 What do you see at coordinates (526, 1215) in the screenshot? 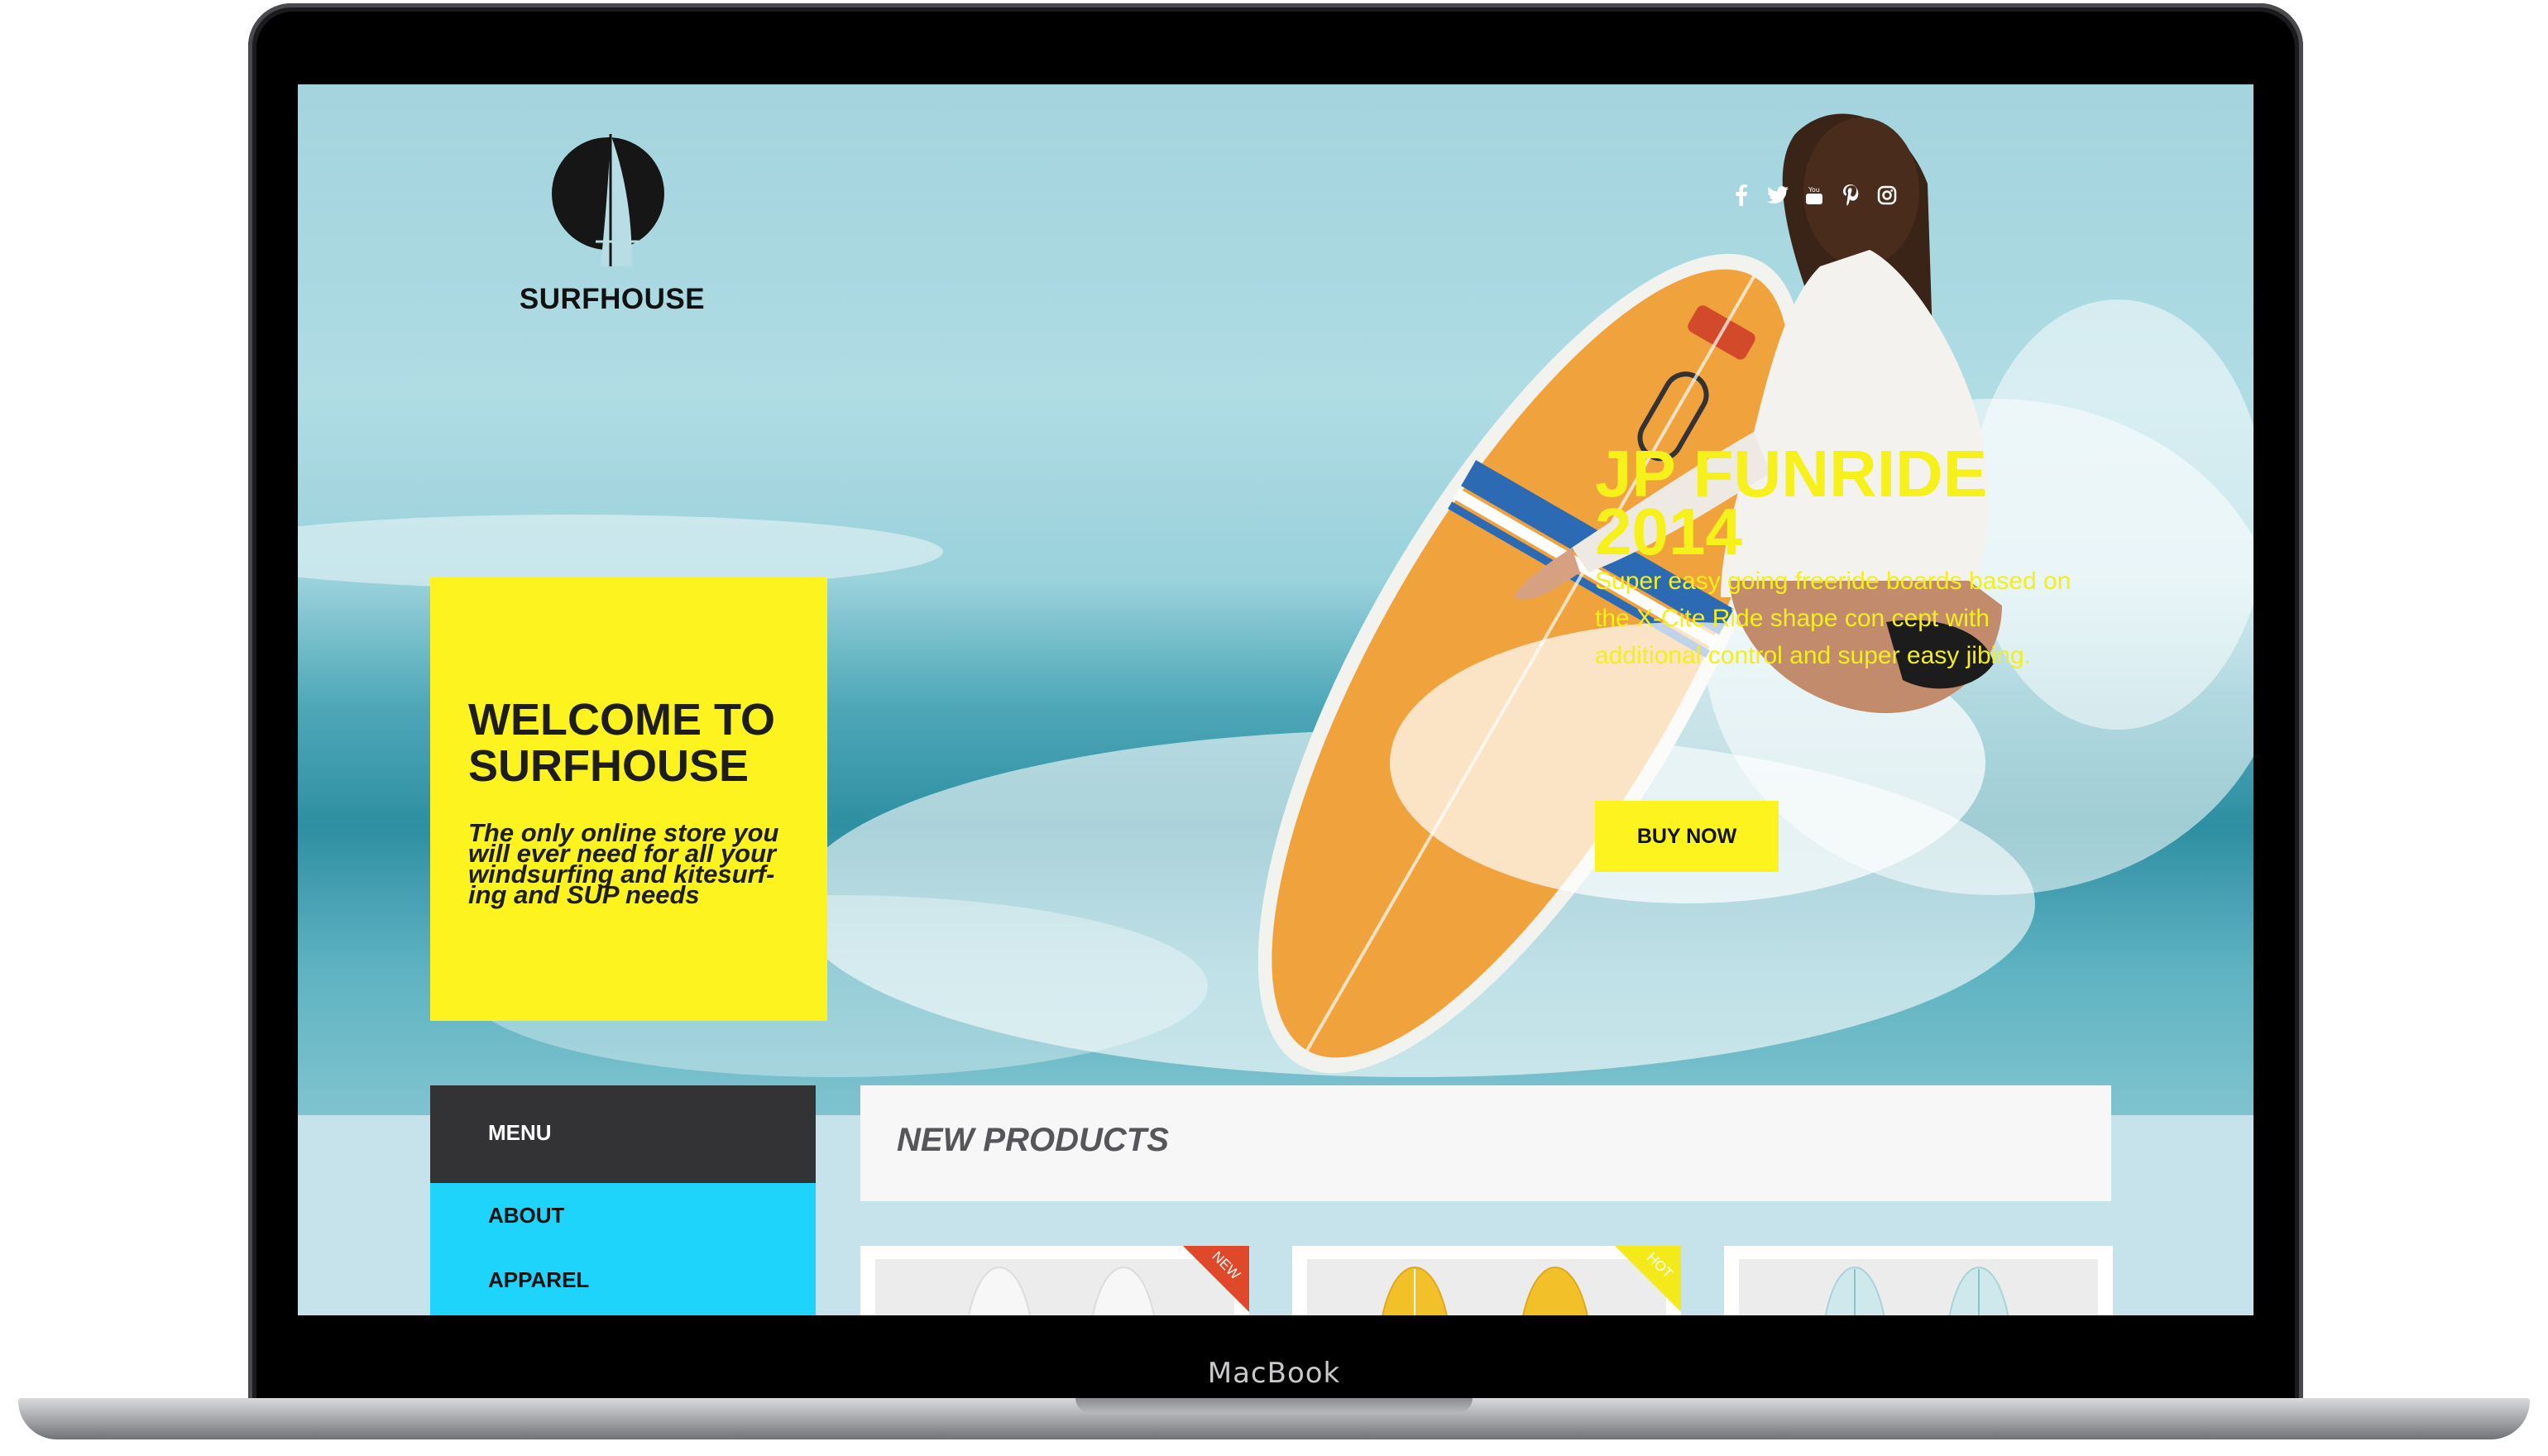
I see `menu-item-about: ABOUT` at bounding box center [526, 1215].